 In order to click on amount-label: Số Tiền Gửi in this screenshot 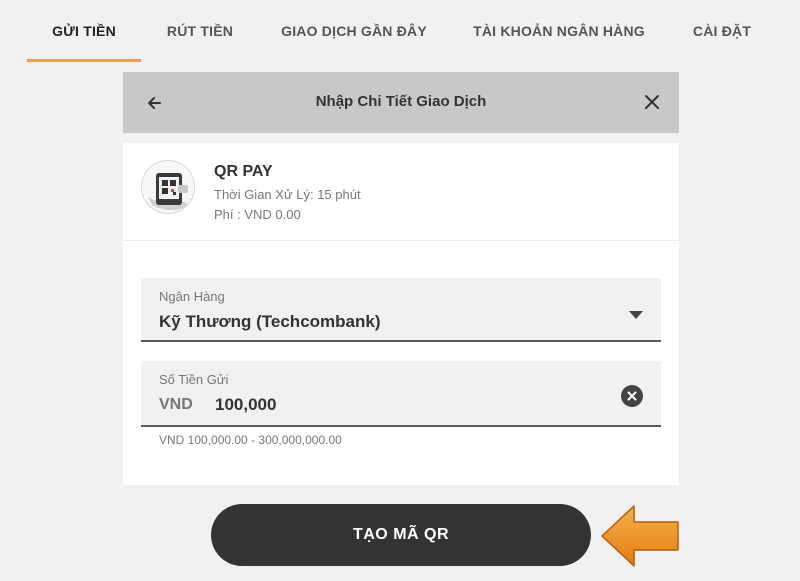, I will do `click(194, 379)`.